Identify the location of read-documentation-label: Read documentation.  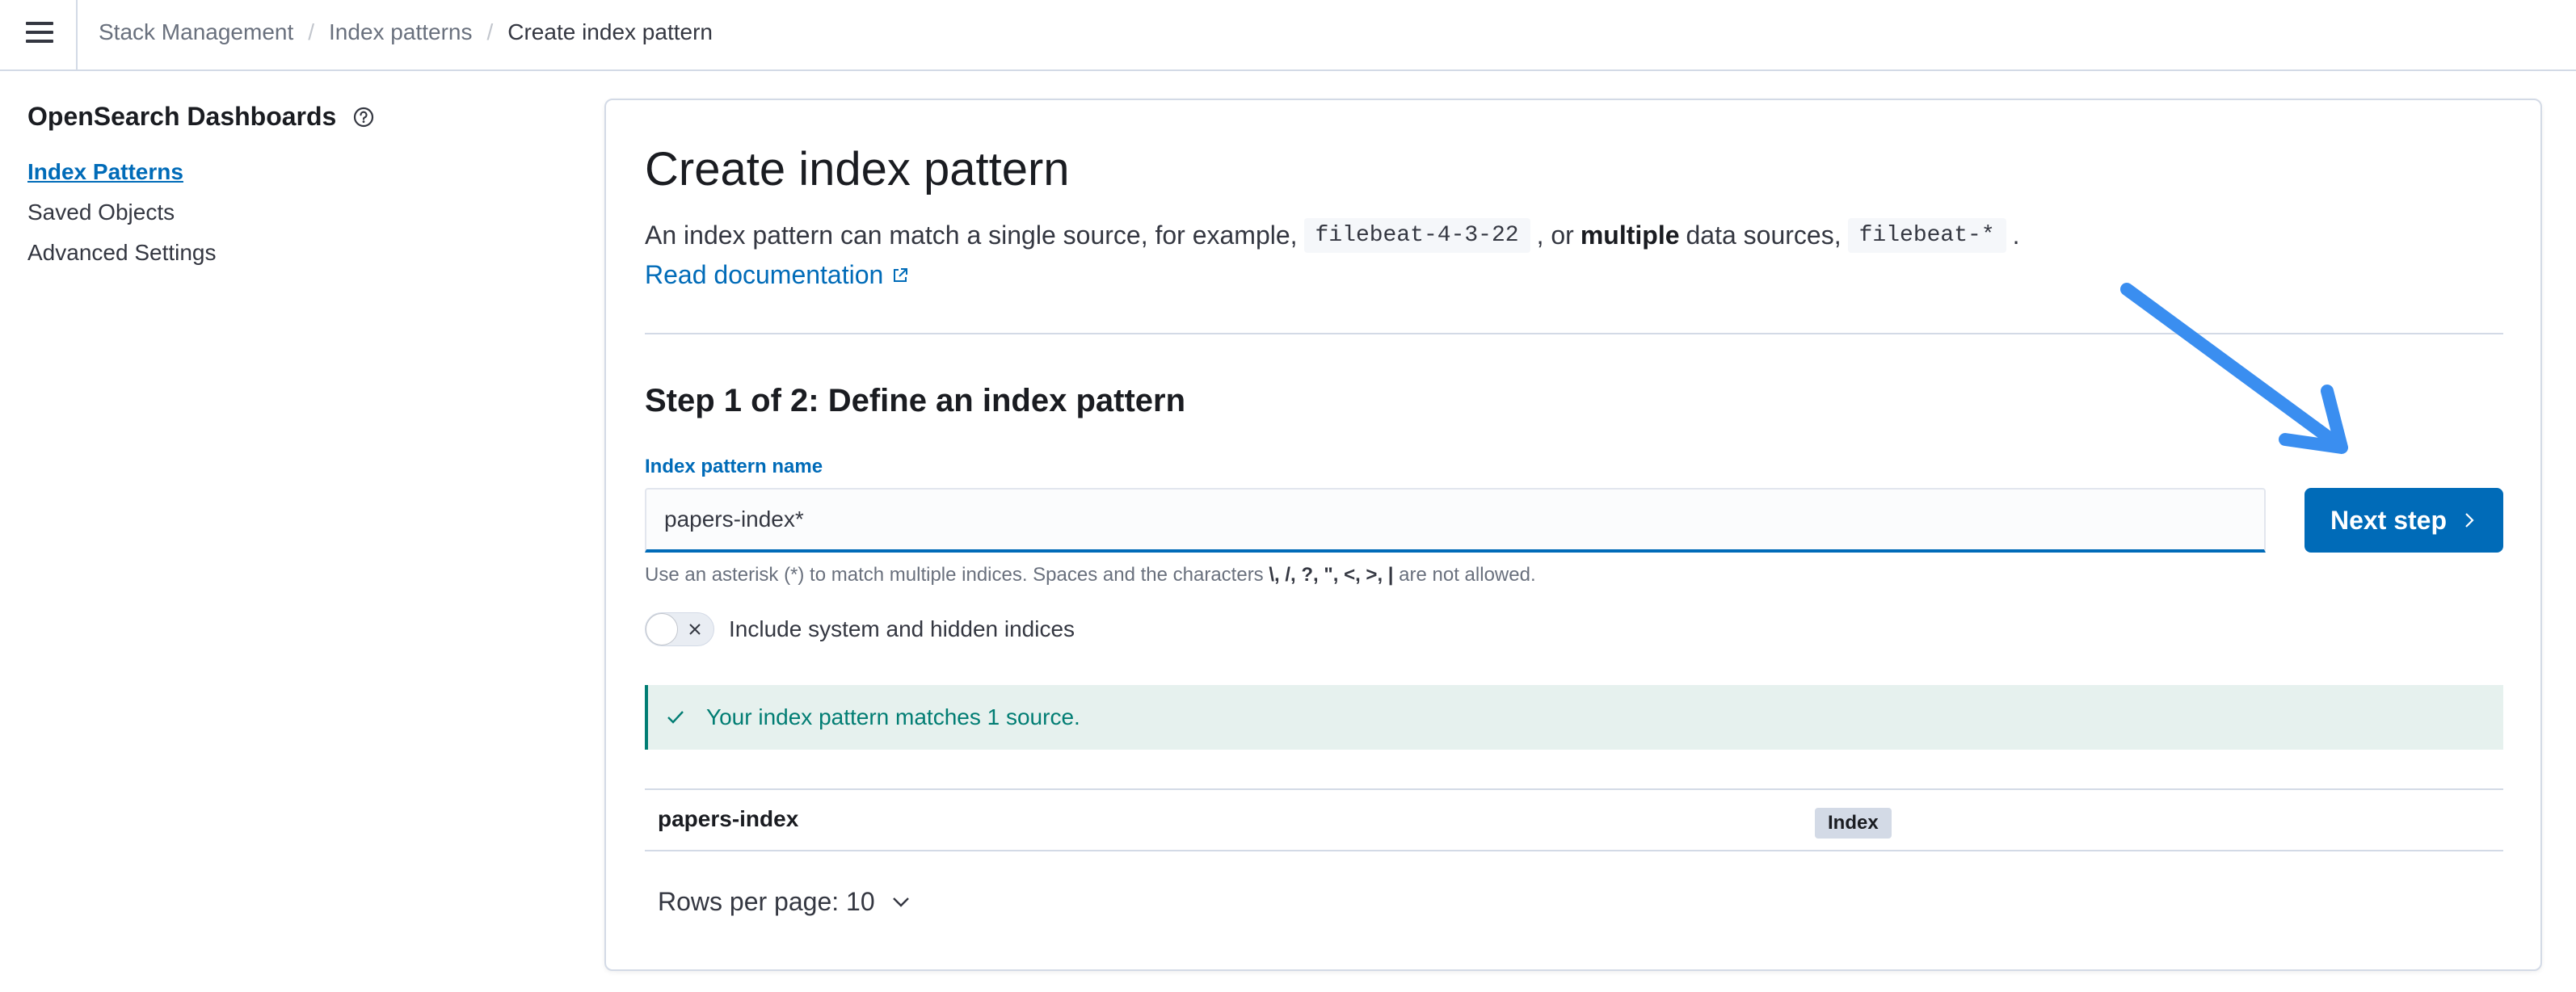
(764, 274).